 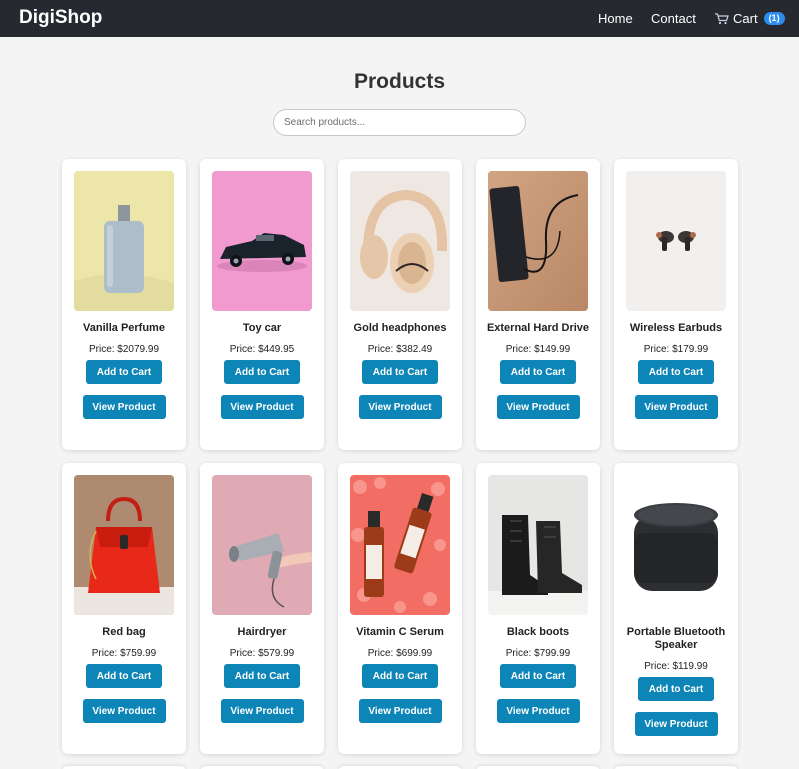 I want to click on product-price: Price: $149.99, so click(x=538, y=349).